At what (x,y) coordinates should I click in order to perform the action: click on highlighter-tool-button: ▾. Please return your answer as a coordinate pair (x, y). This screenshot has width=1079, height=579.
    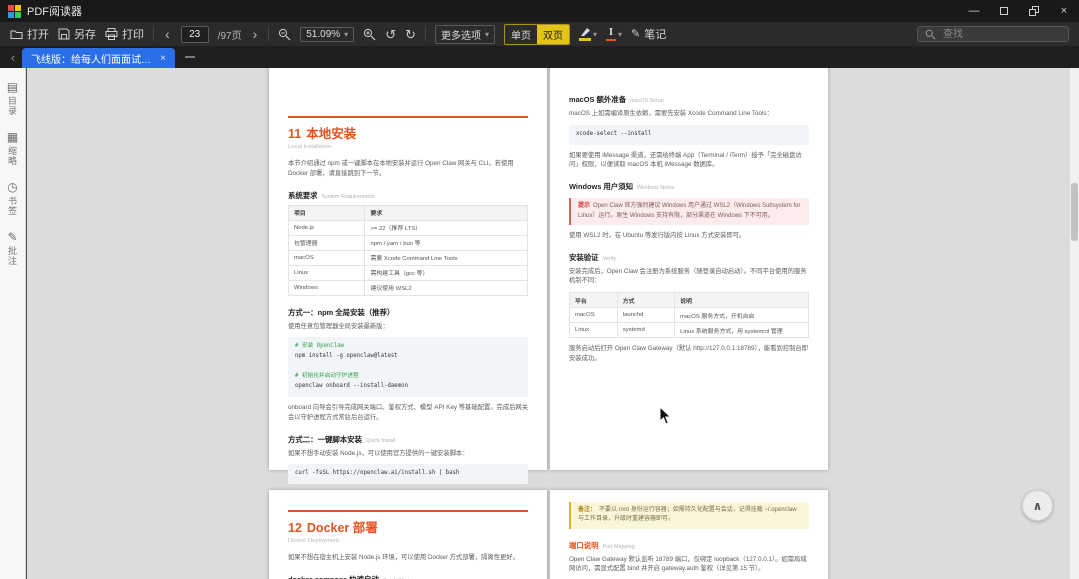
    Looking at the image, I should click on (588, 34).